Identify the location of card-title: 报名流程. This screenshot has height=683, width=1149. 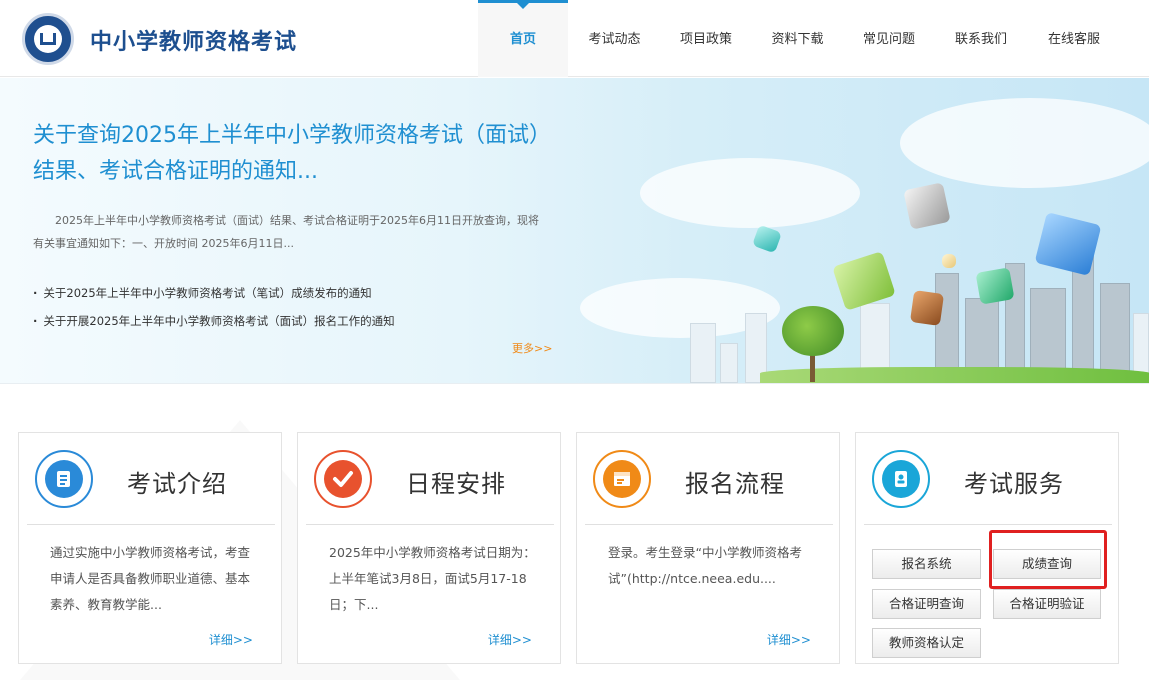
(735, 481).